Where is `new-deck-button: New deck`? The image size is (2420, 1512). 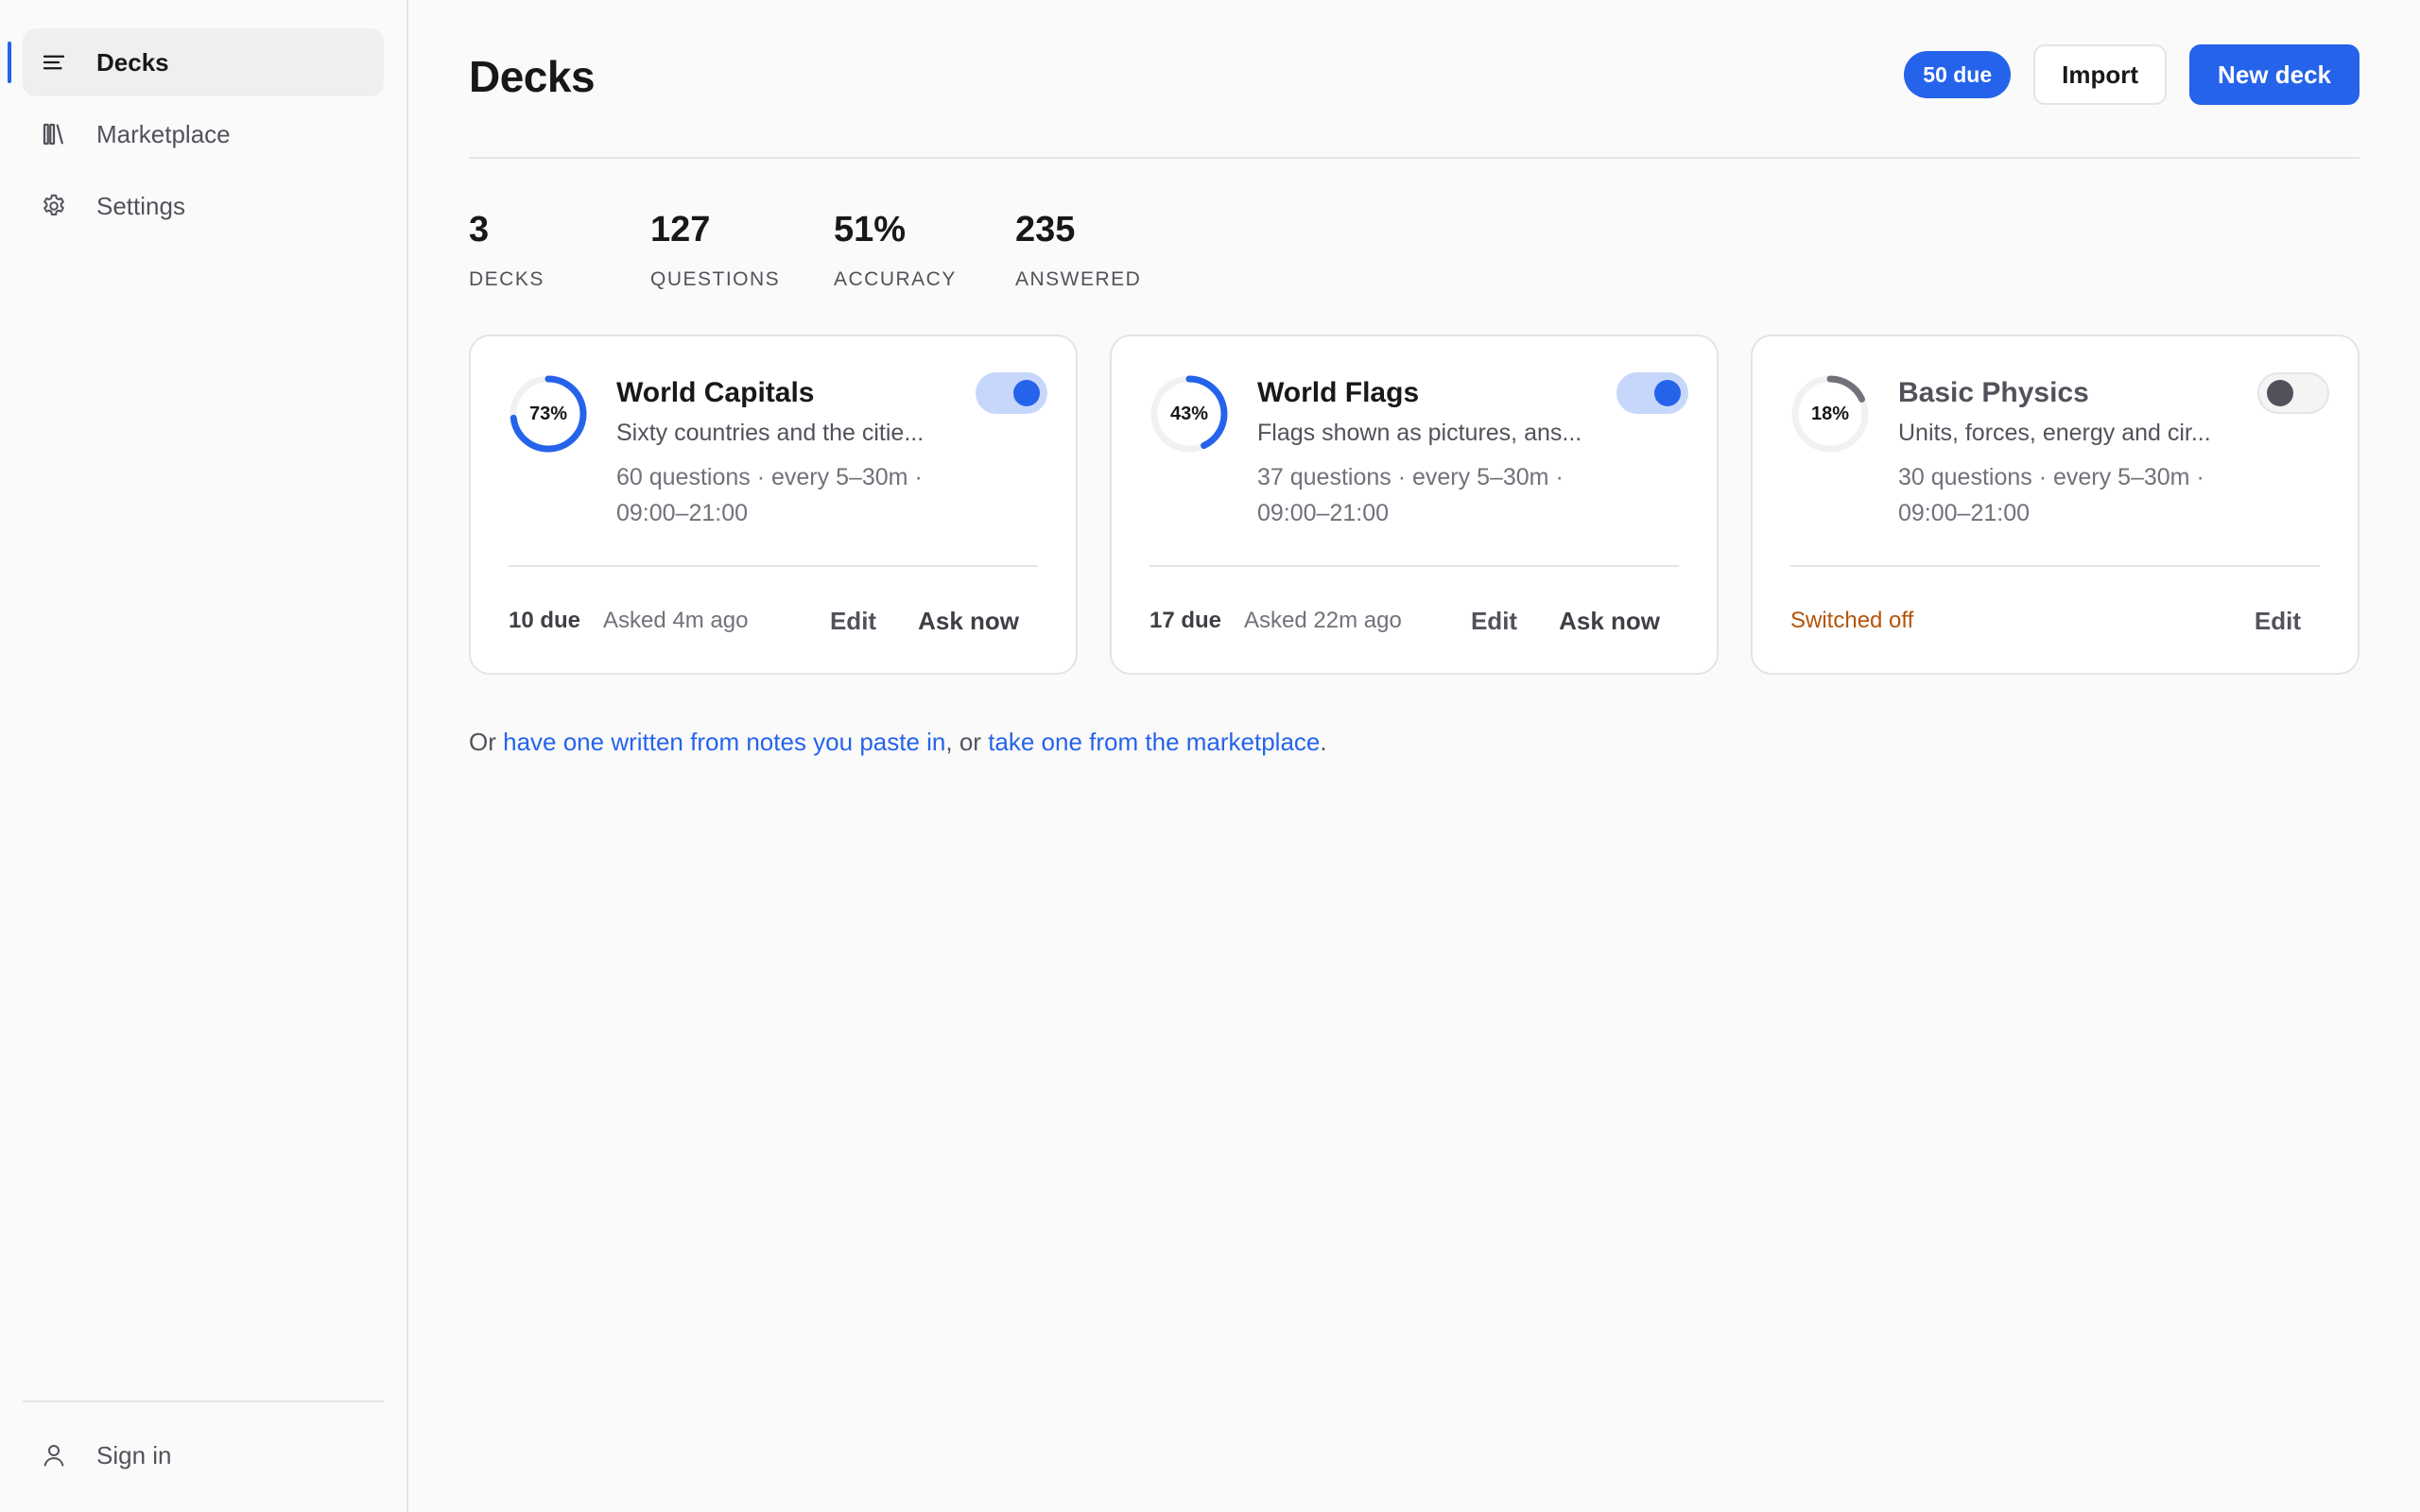 new-deck-button: New deck is located at coordinates (2274, 74).